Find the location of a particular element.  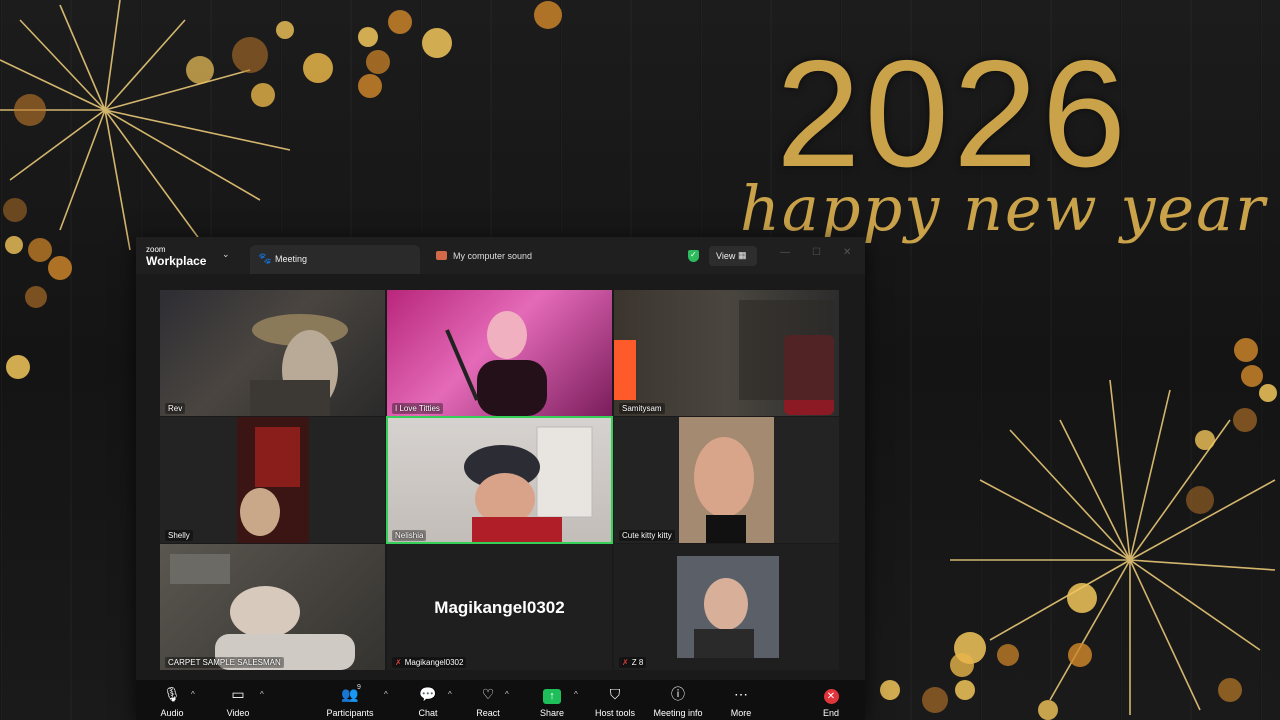

end-icon-wrap: ✕ is located at coordinates (831, 695).